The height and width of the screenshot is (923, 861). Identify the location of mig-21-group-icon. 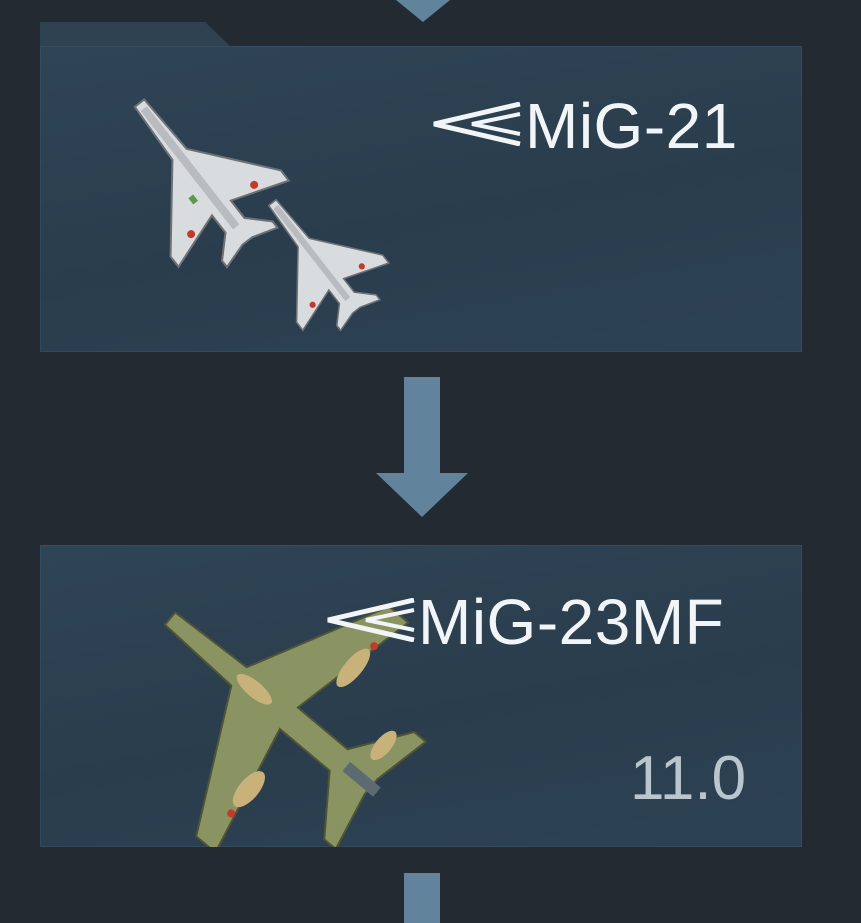
(261, 215).